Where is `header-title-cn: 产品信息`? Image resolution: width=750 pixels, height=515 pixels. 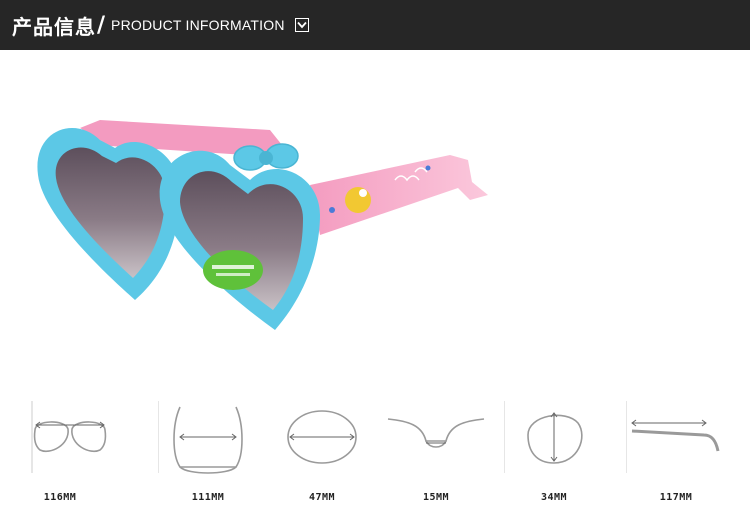
header-title-cn: 产品信息 is located at coordinates (54, 26).